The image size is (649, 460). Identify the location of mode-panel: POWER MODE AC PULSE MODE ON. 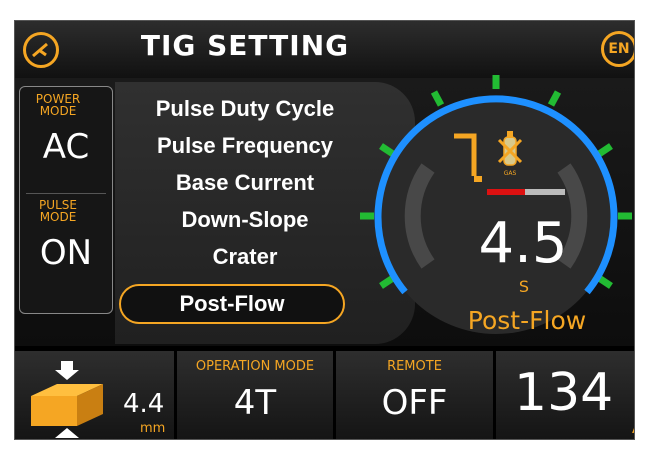
(66, 200).